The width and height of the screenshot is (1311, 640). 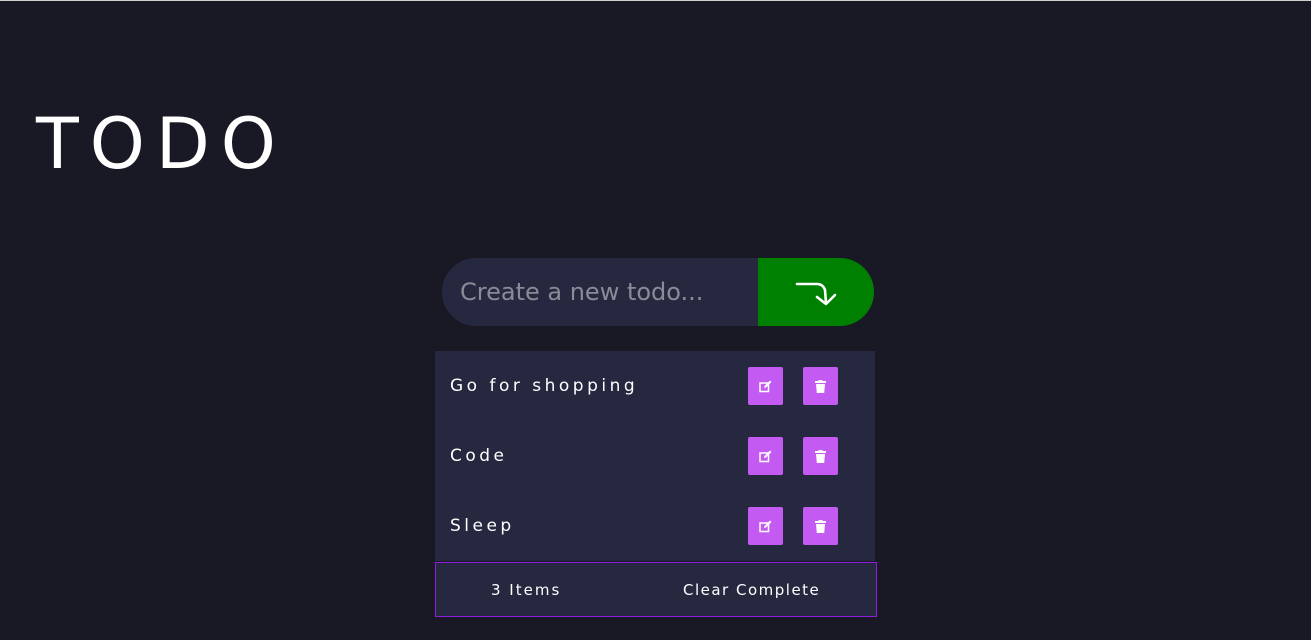 What do you see at coordinates (600, 292) in the screenshot?
I see `new-todo-input` at bounding box center [600, 292].